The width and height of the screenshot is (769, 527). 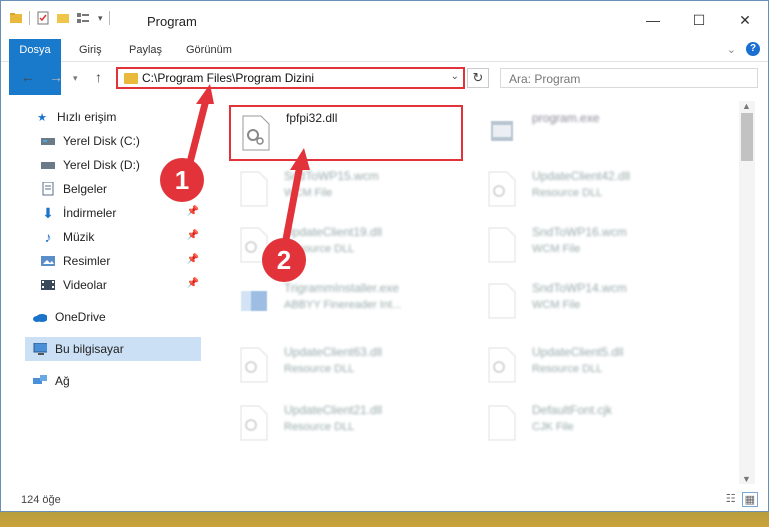 I want to click on sidebar-item-label: Belgeler, so click(x=85, y=189).